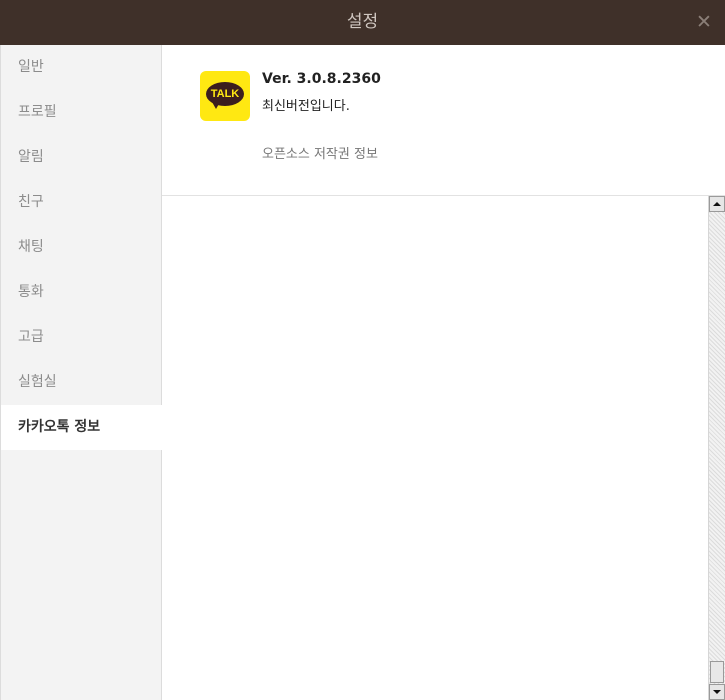 The image size is (725, 700). I want to click on arrow-up-icon, so click(717, 204).